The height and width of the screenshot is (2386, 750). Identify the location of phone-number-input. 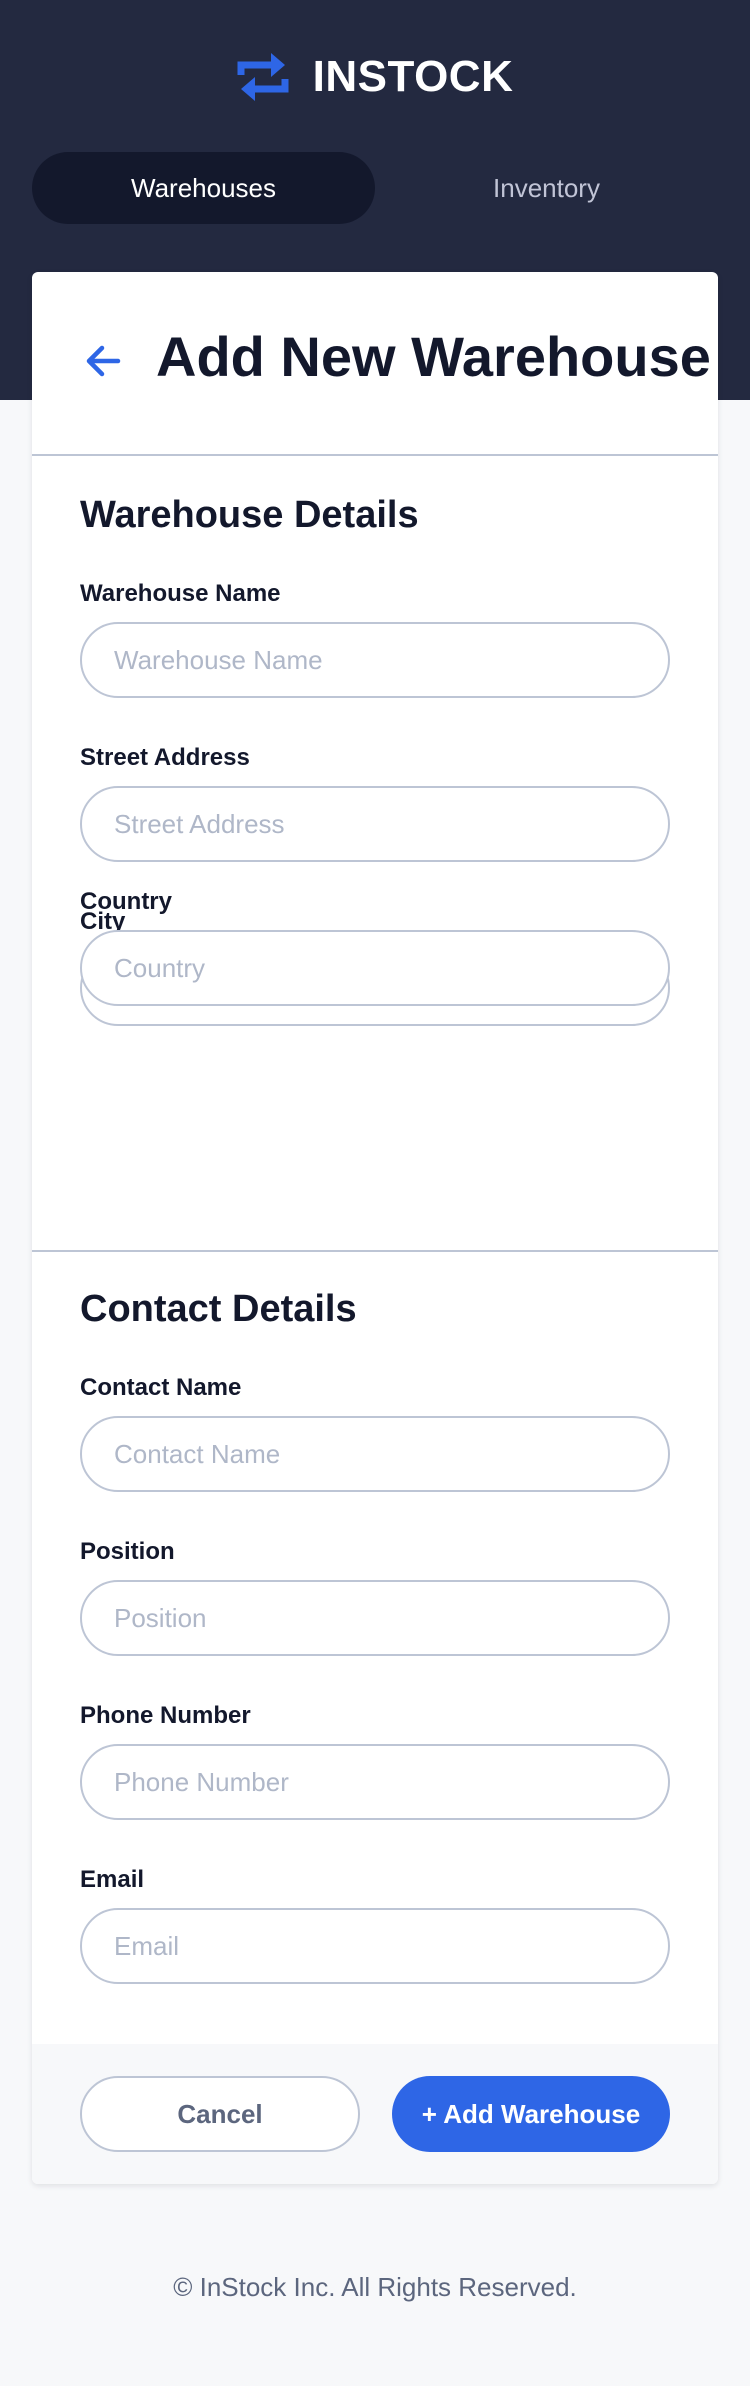
(375, 1782).